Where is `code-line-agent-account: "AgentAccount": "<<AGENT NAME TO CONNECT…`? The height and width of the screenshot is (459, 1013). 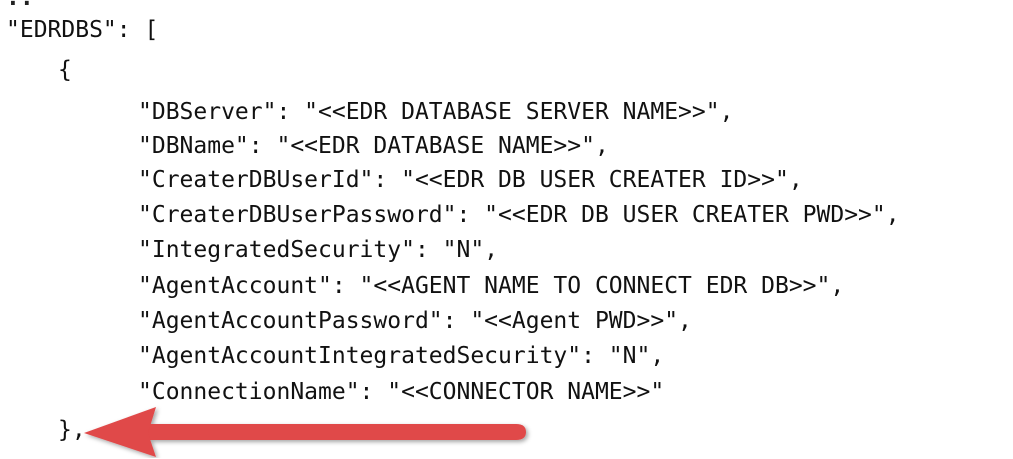 code-line-agent-account: "AgentAccount": "<<AGENT NAME TO CONNECT… is located at coordinates (491, 286).